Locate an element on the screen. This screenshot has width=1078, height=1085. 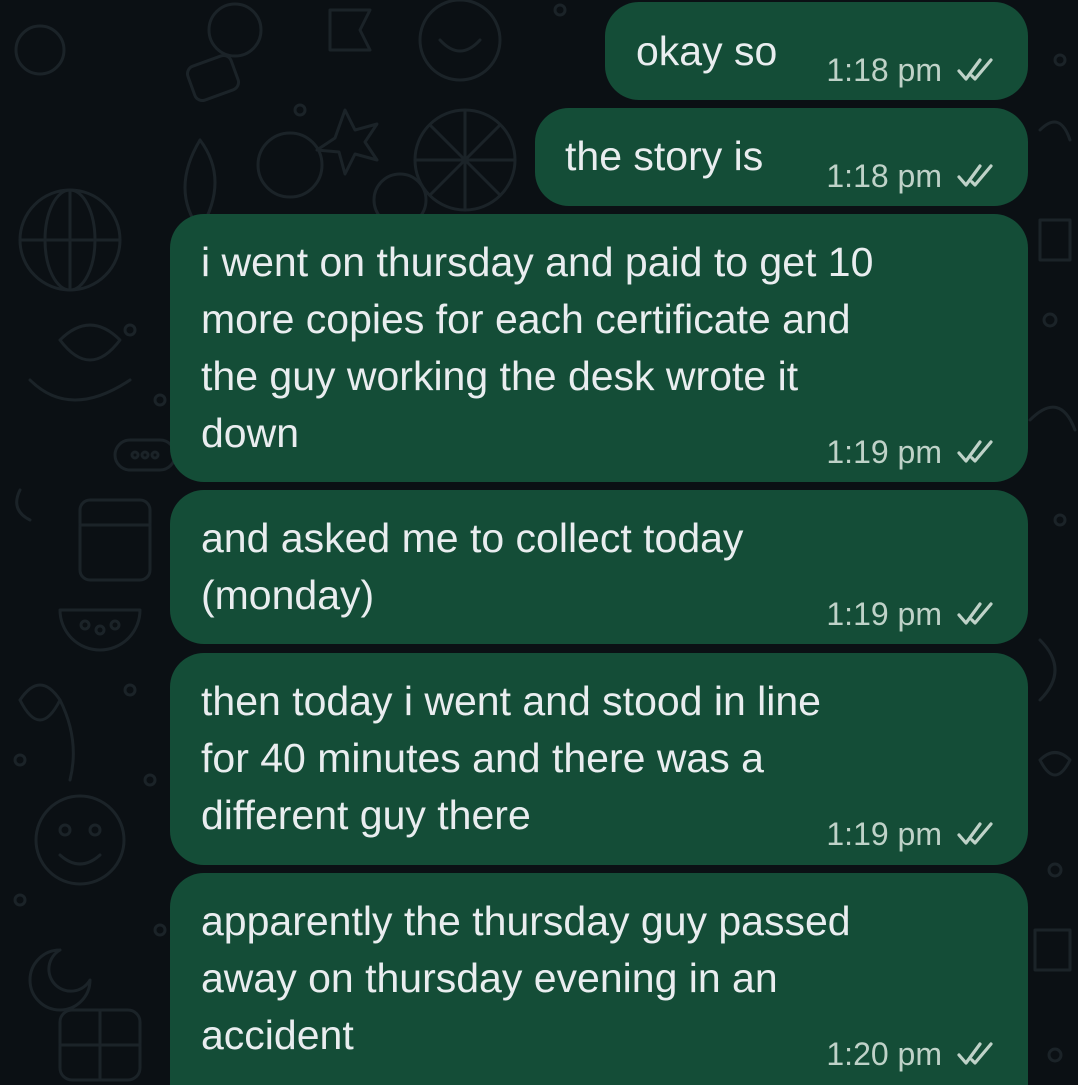
message-bubble: okay so 1:18 pm is located at coordinates (816, 51).